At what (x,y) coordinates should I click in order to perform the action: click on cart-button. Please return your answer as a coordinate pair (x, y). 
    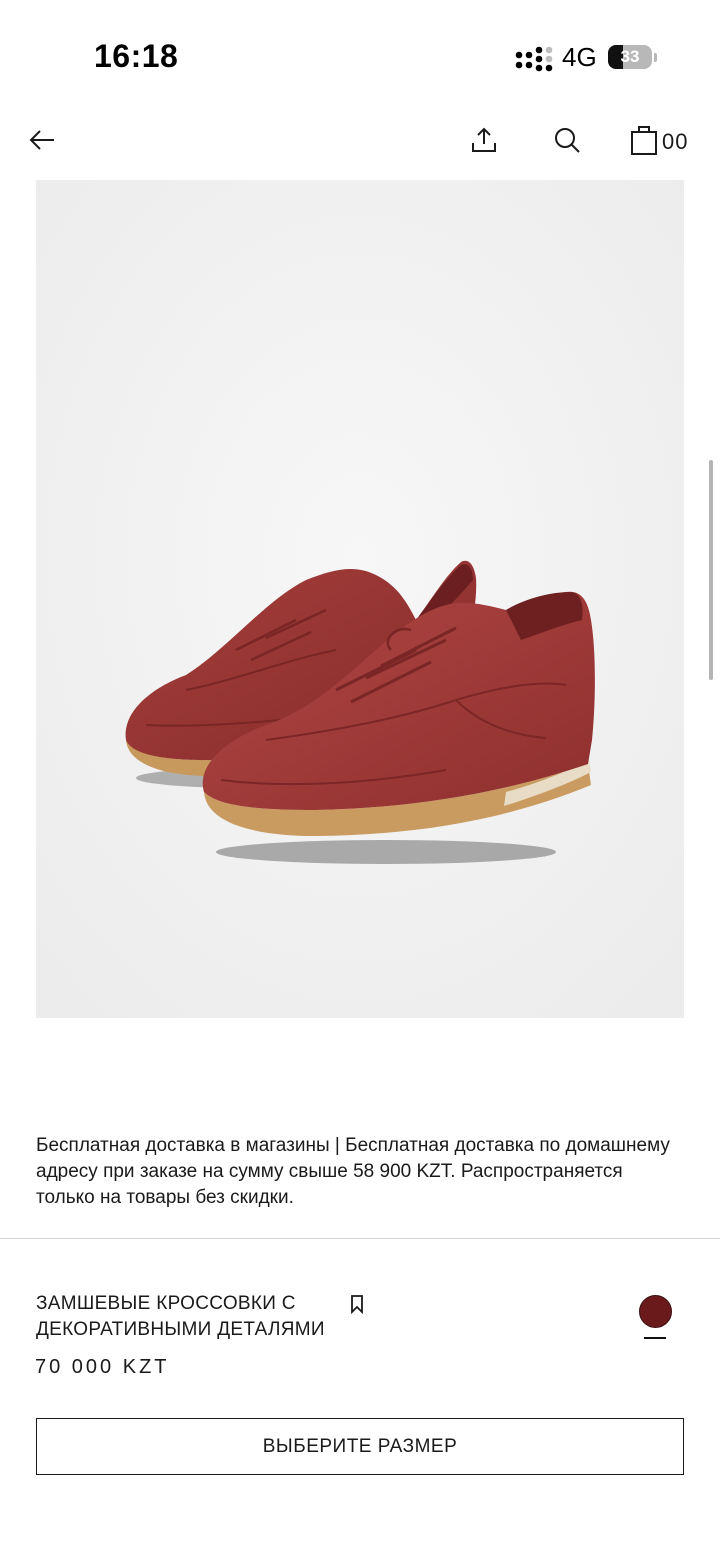
    Looking at the image, I should click on (644, 140).